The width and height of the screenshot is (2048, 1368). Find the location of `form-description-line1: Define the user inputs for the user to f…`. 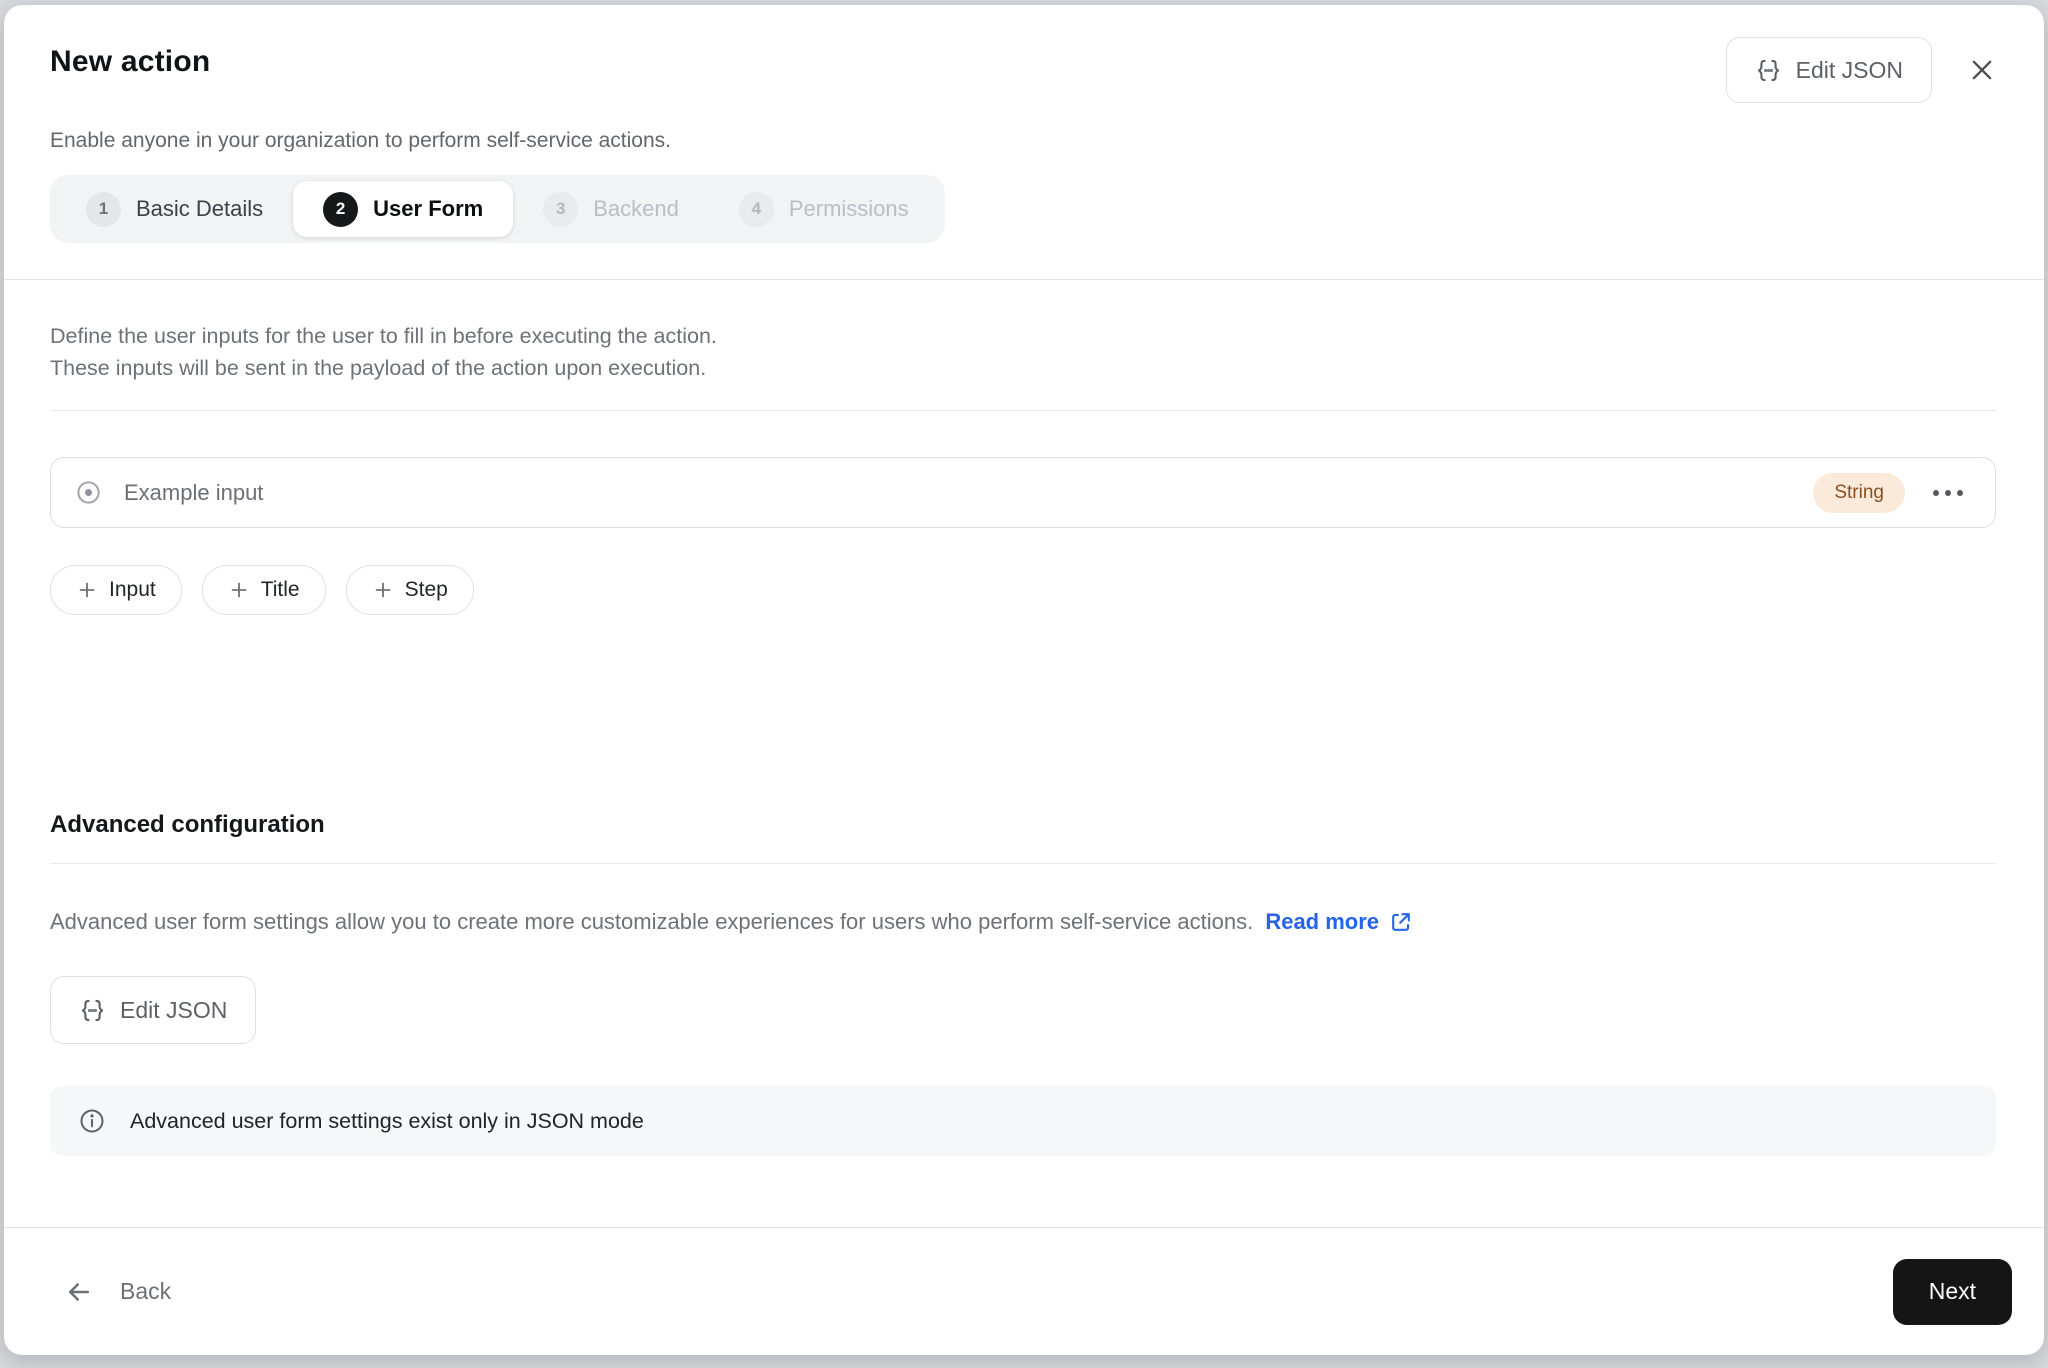

form-description-line1: Define the user inputs for the user to f… is located at coordinates (383, 336).